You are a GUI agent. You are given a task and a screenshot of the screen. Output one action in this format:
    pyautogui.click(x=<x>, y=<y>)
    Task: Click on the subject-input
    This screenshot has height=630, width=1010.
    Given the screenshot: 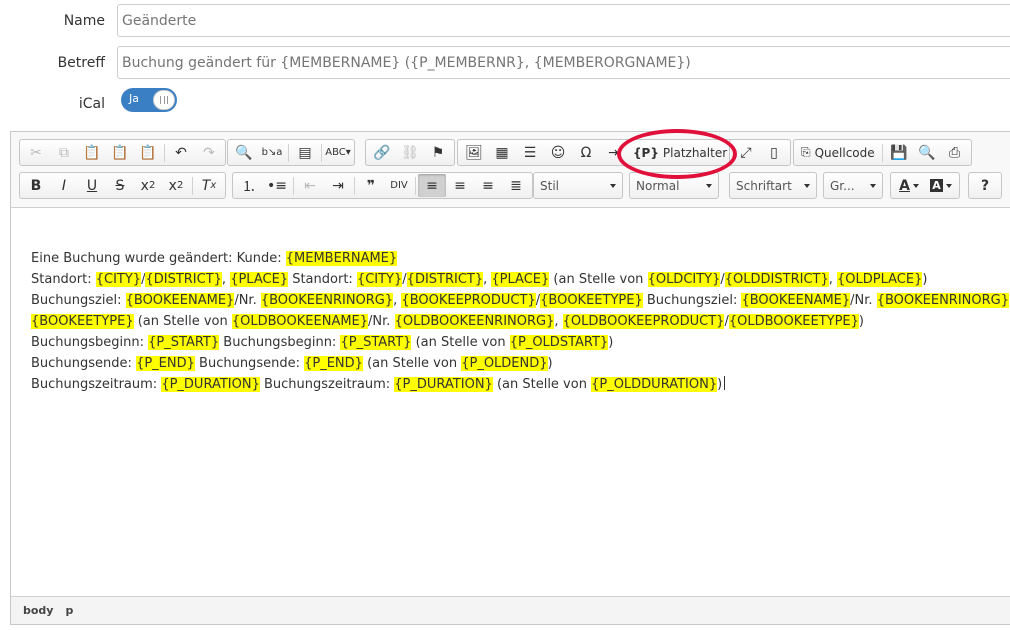 What is the action you would take?
    pyautogui.click(x=563, y=62)
    